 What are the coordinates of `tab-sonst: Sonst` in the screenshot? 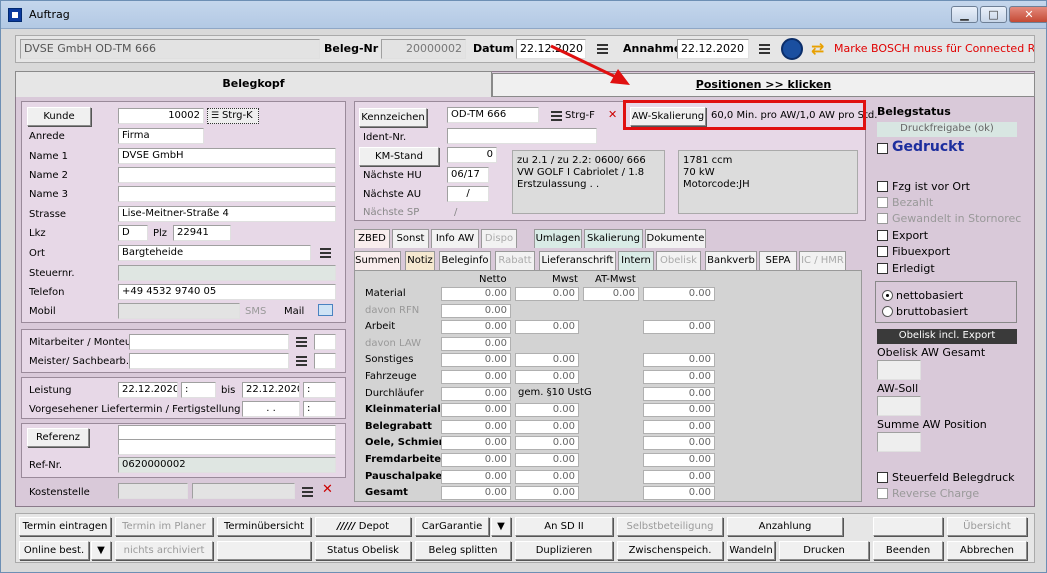 It's located at (410, 238).